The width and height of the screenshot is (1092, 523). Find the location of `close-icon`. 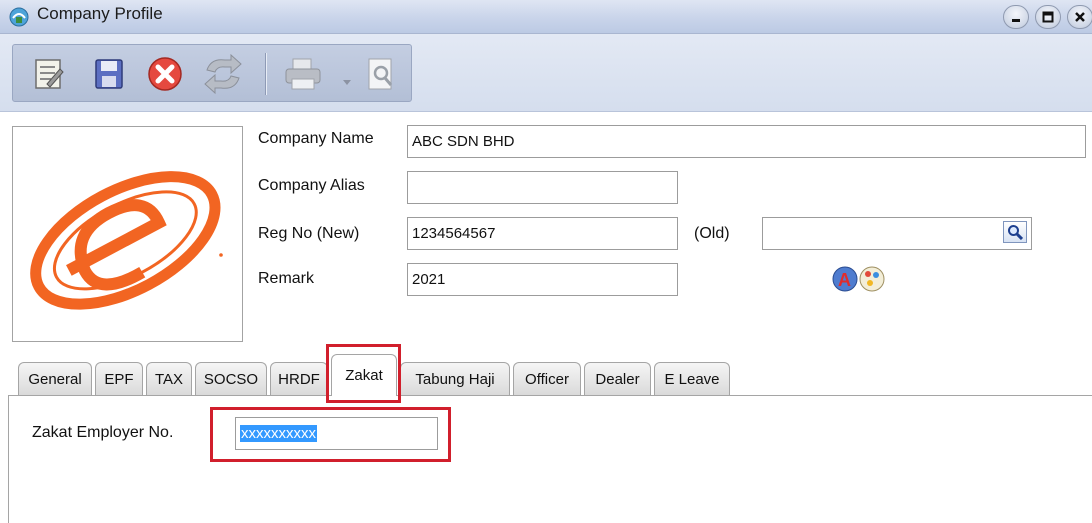

close-icon is located at coordinates (1080, 17).